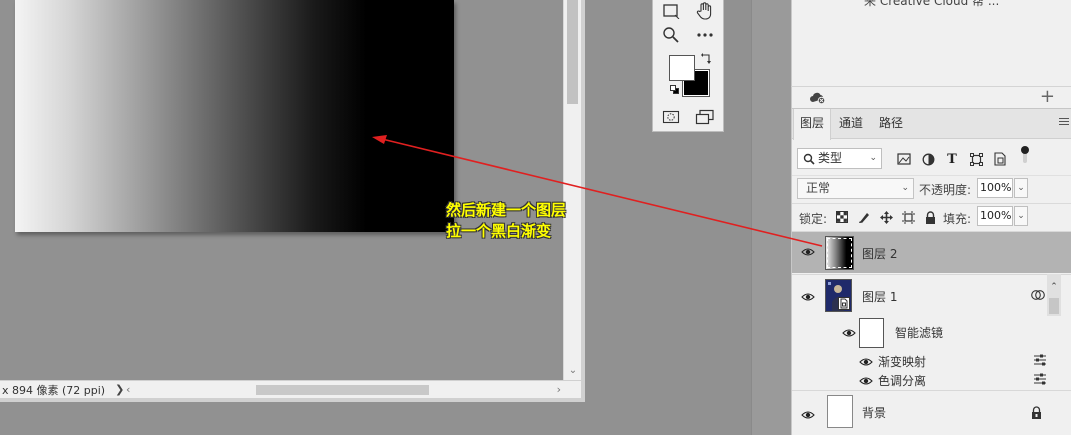  I want to click on vertical-scrollbar-thumb, so click(572, 52).